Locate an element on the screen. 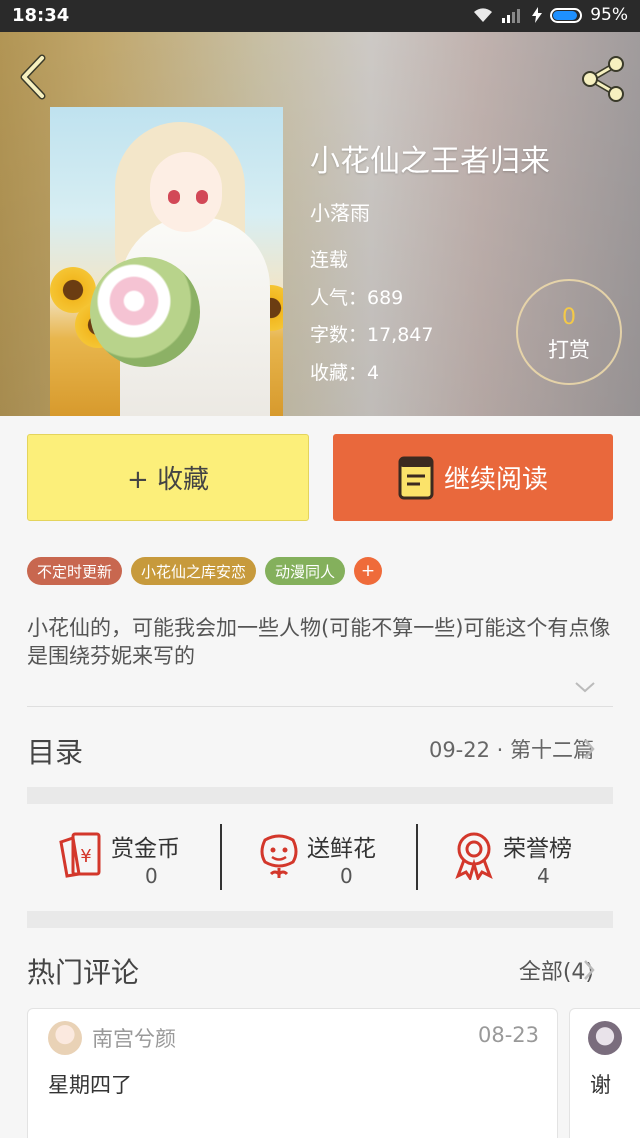 This screenshot has width=640, height=1138. toc-title: 目录 is located at coordinates (55, 752).